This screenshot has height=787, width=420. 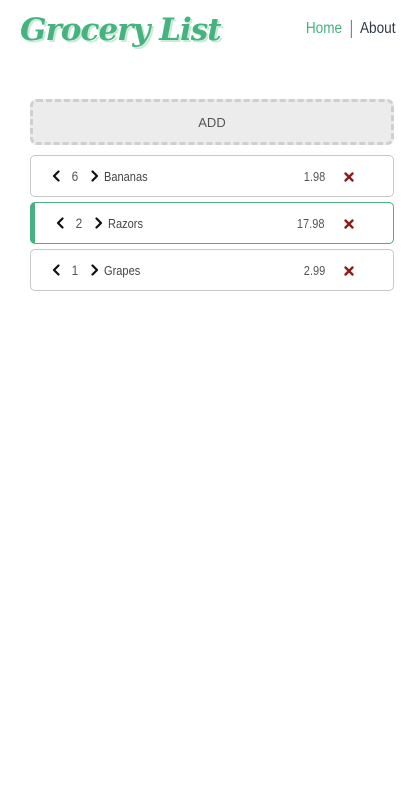 I want to click on header: Grocery List Home About, so click(x=210, y=32).